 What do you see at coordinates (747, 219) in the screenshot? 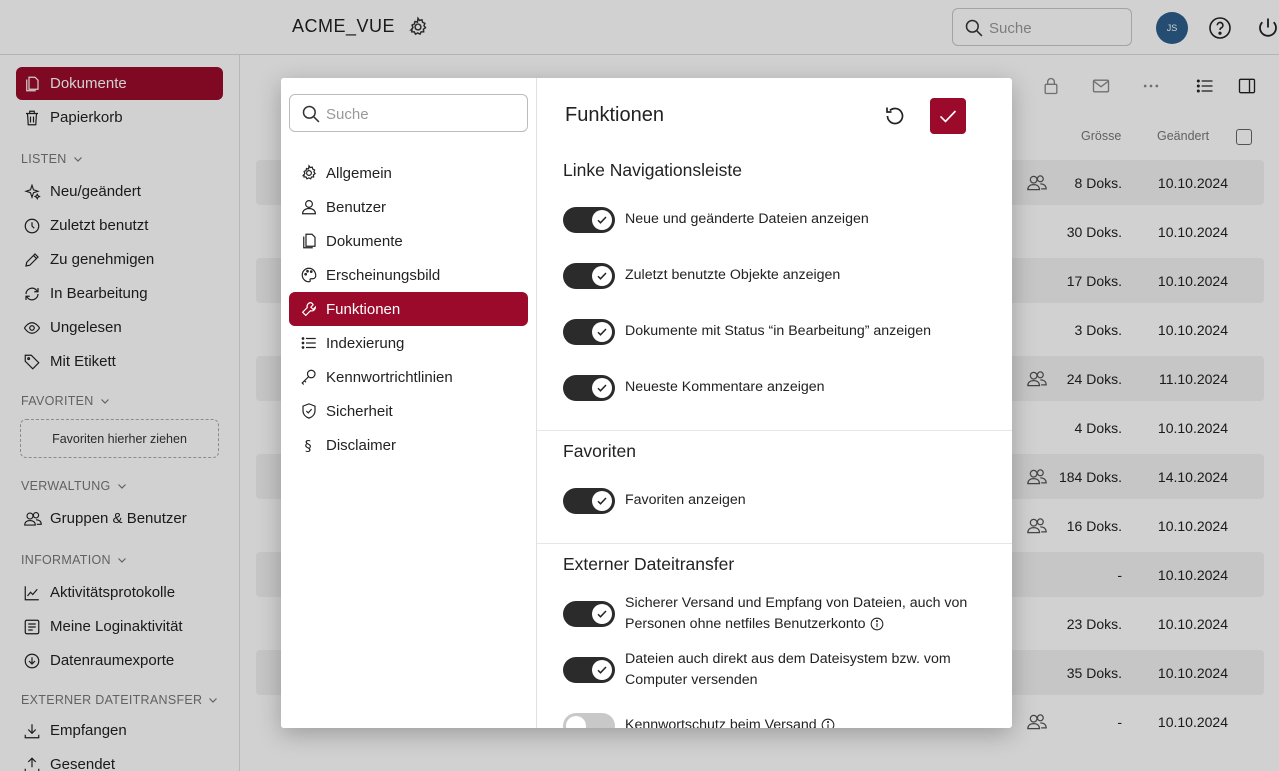
I see `toggle-label: Neue und geänderte Dateien anzeigen` at bounding box center [747, 219].